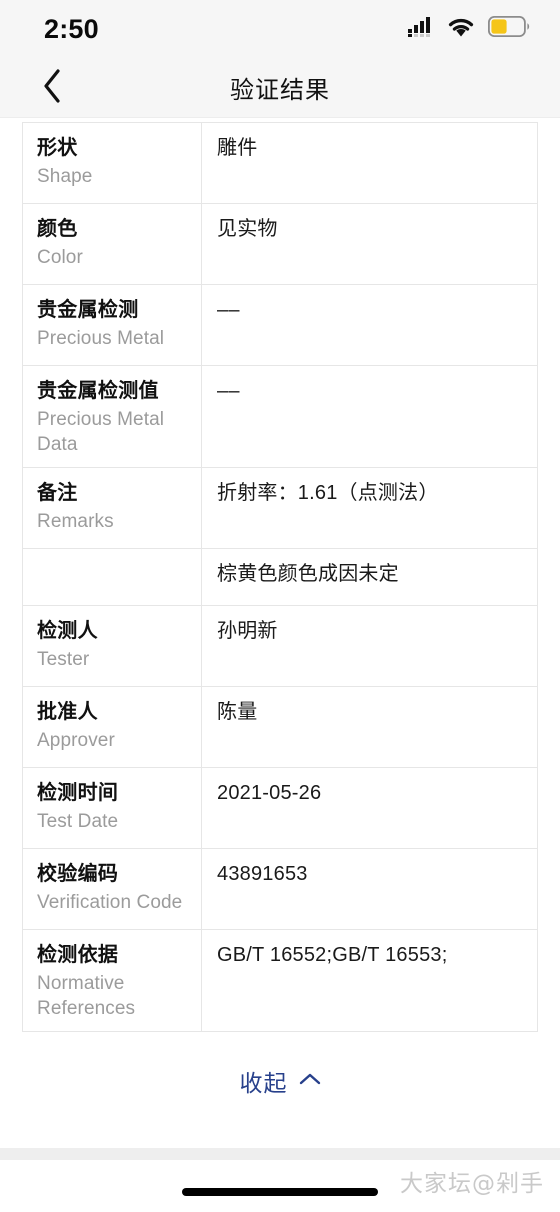 This screenshot has width=560, height=1212. I want to click on table-row: 贵金属检测值 Precious Metal Data ––, so click(280, 417).